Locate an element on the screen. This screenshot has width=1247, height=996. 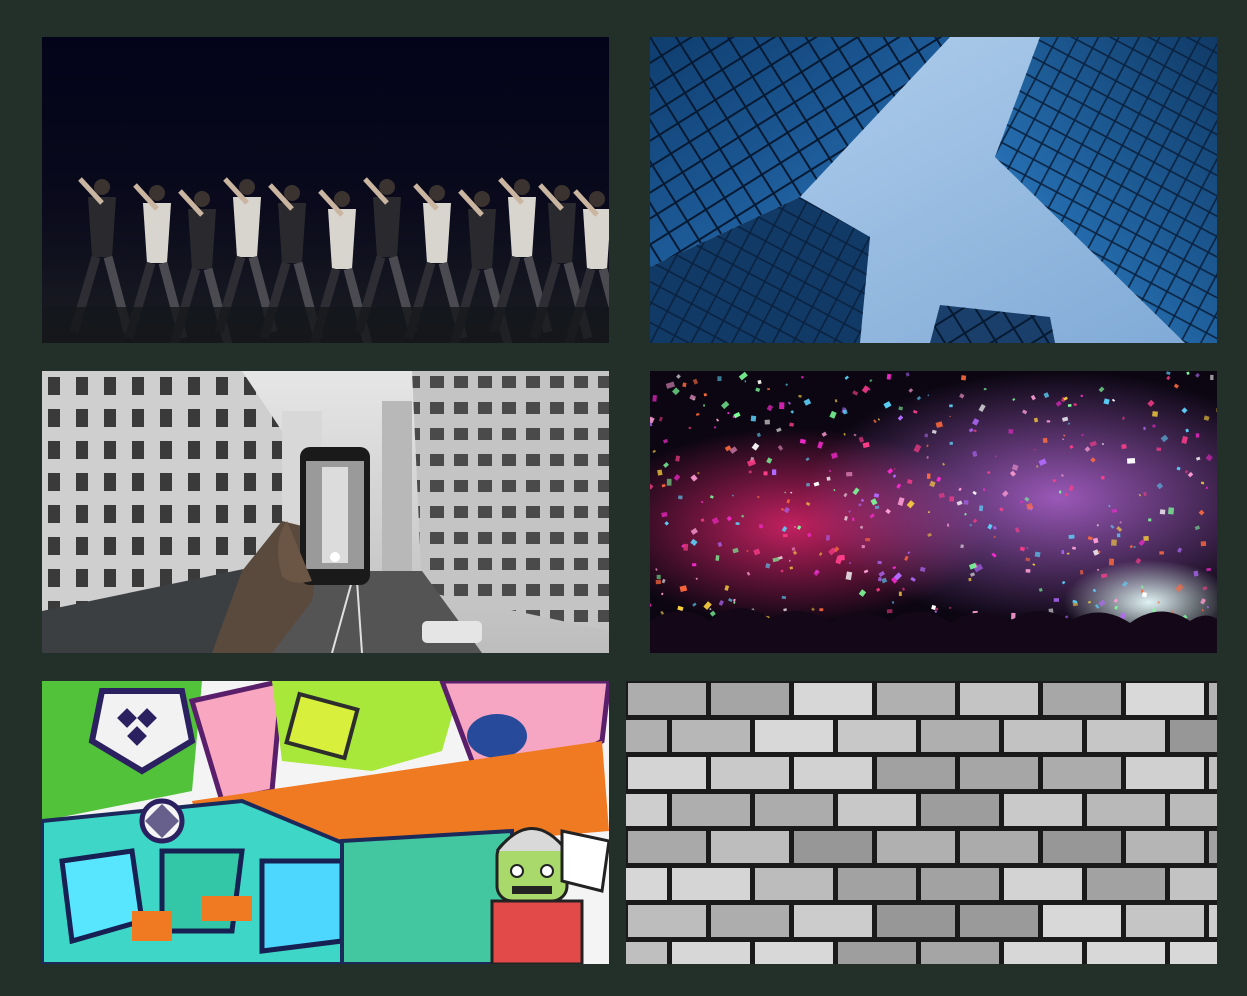
phone-street-photo is located at coordinates (325, 512).